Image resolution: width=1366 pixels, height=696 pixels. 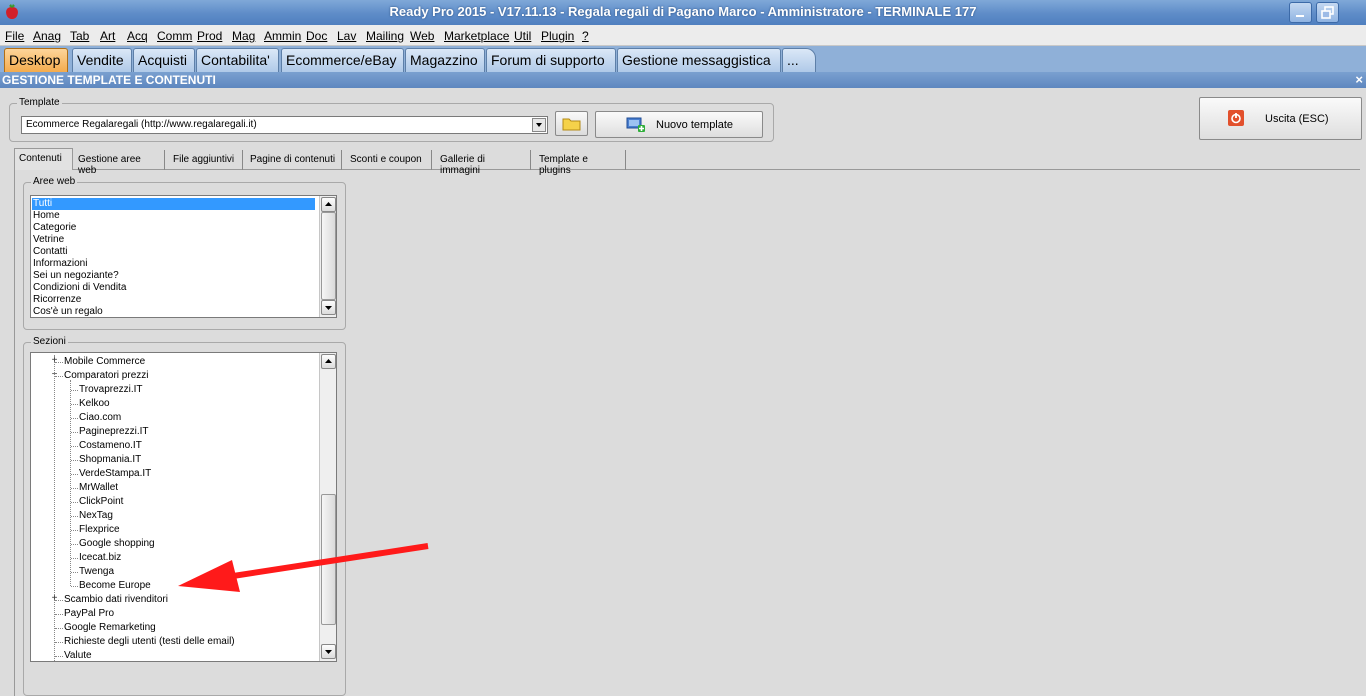 What do you see at coordinates (96, 572) in the screenshot?
I see `tree-item: Twenga` at bounding box center [96, 572].